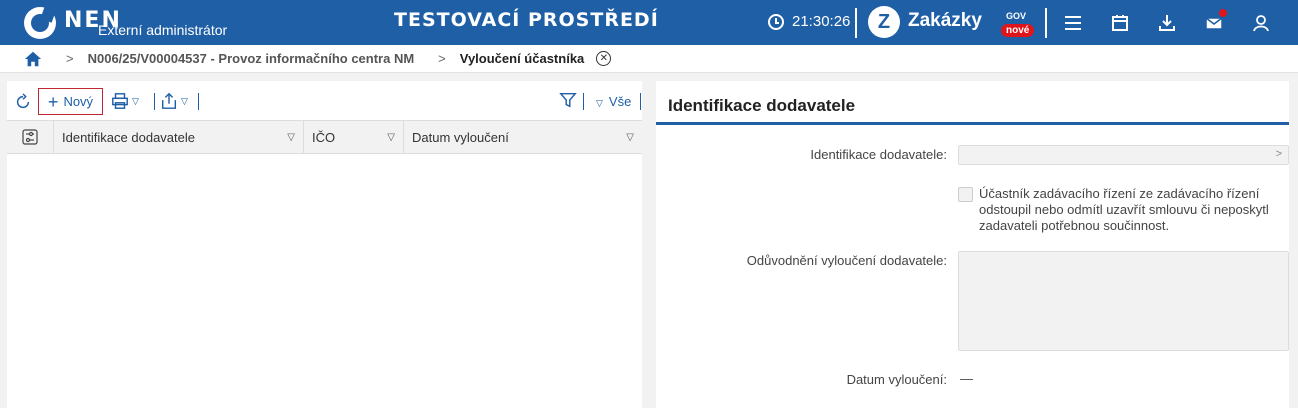  What do you see at coordinates (1223, 13) in the screenshot?
I see `mail-notification-dot` at bounding box center [1223, 13].